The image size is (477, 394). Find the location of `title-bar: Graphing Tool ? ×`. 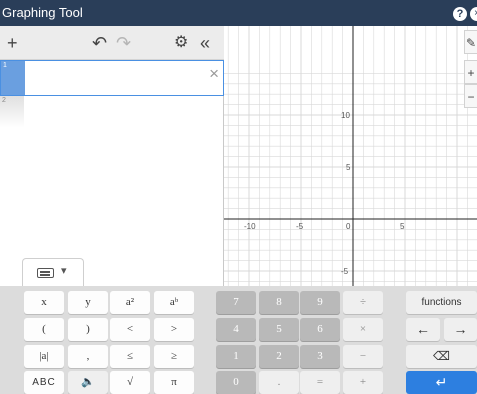

title-bar: Graphing Tool ? × is located at coordinates (238, 13).